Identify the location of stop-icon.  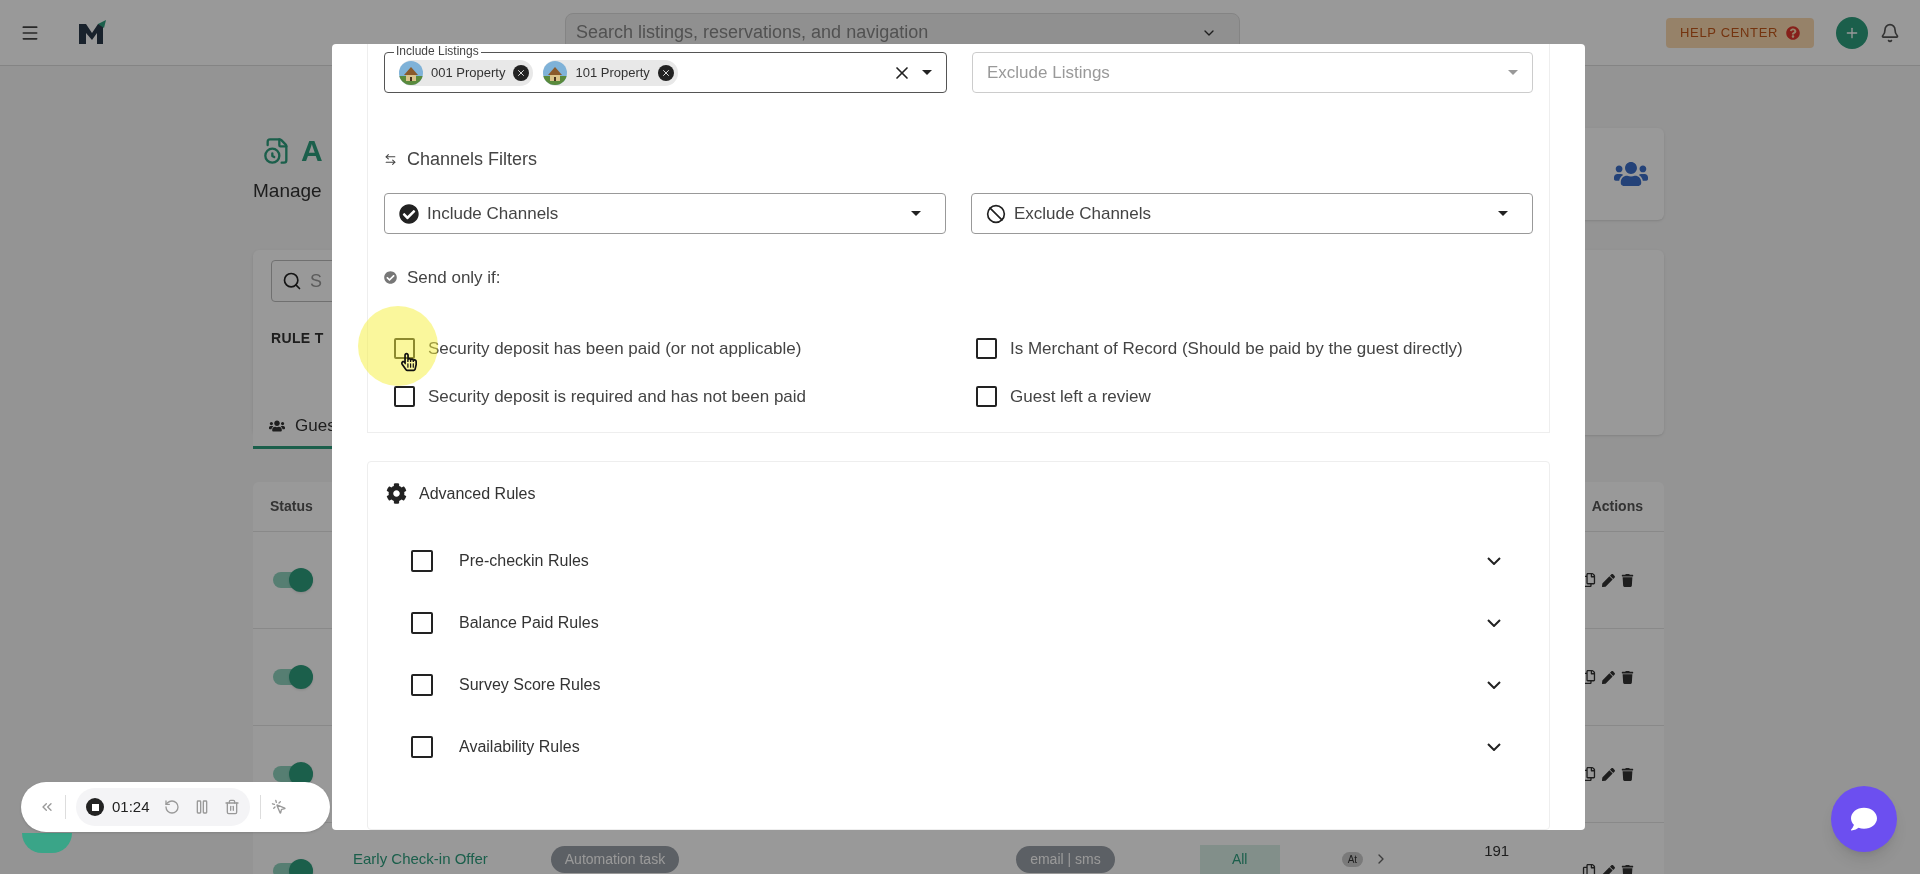
(95, 807).